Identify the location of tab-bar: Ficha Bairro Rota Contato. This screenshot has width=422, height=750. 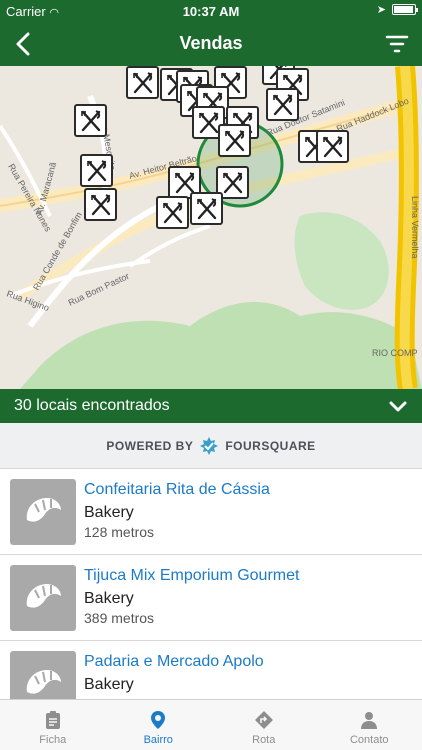
(211, 724).